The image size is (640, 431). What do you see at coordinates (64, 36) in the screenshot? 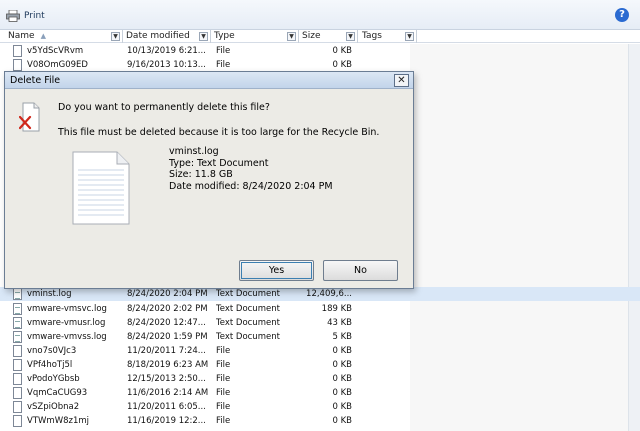
I see `column-header-name: Name ▲ ▼` at bounding box center [64, 36].